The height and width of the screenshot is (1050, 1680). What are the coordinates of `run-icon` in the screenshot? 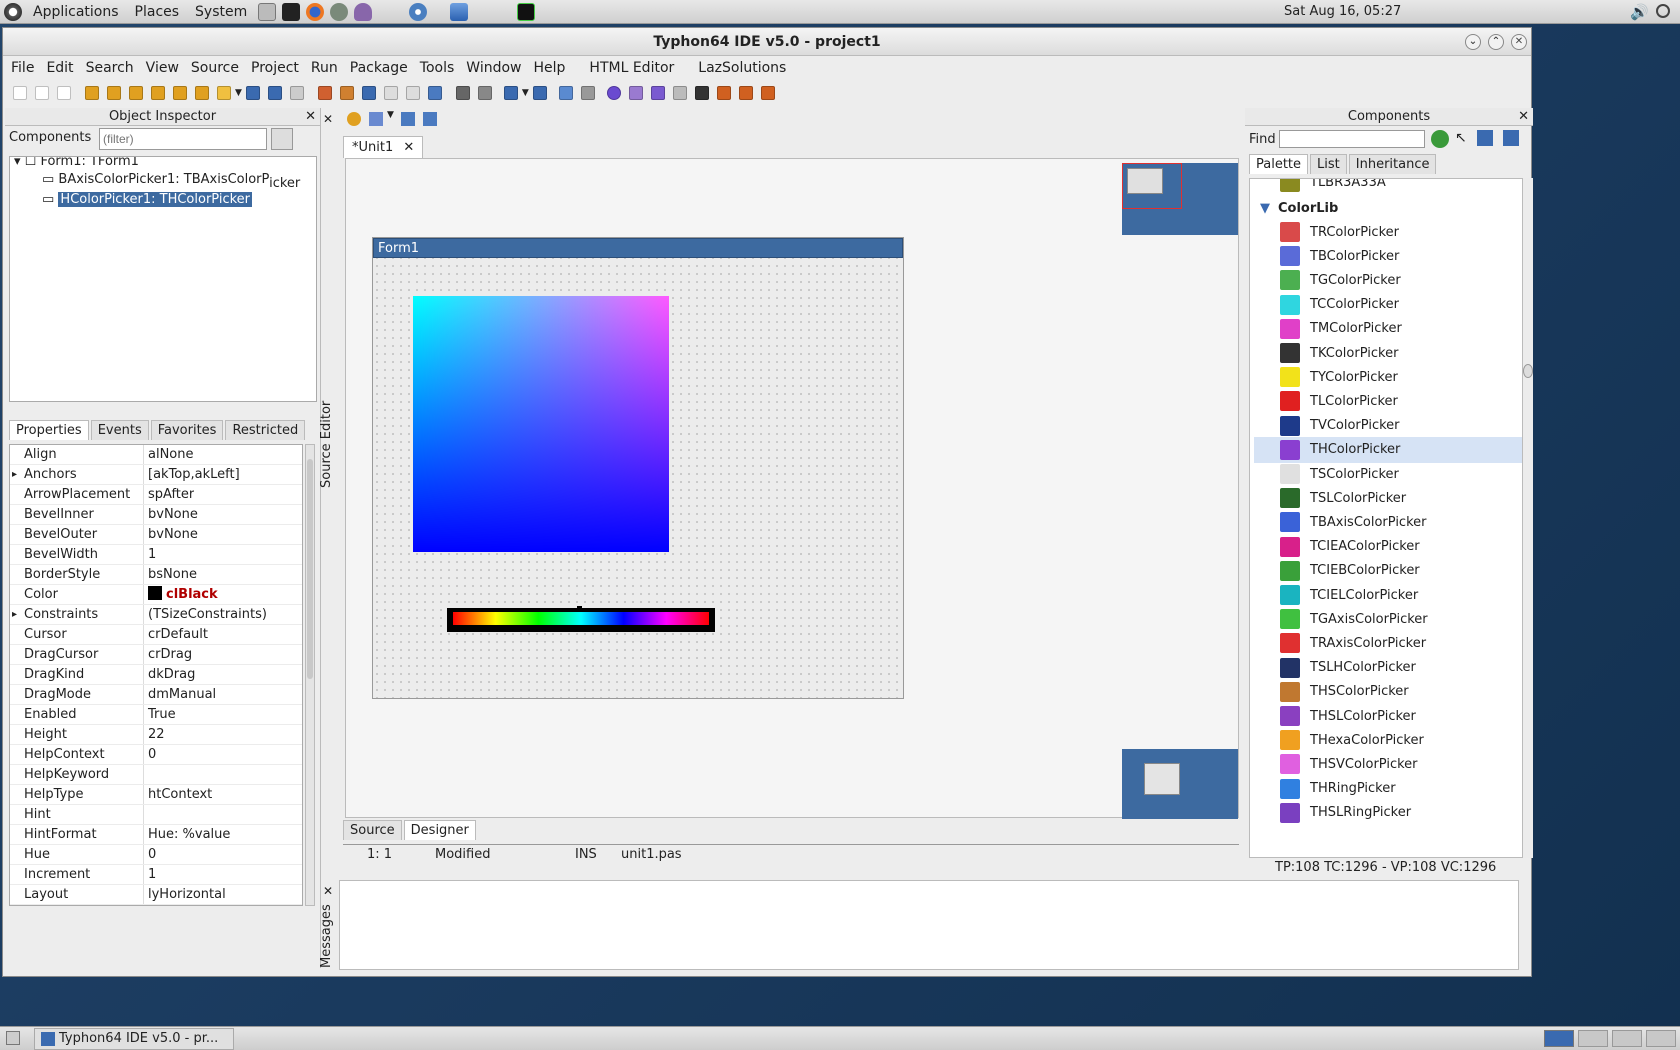 It's located at (657, 93).